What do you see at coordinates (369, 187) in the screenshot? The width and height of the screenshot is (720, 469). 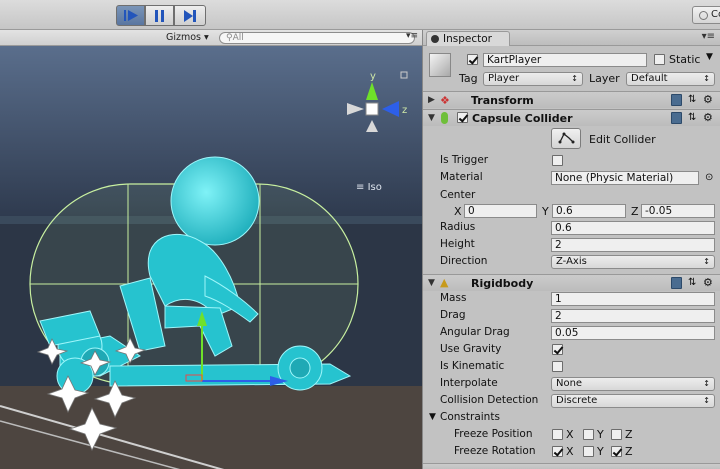 I see `projection-label: ≡ Iso` at bounding box center [369, 187].